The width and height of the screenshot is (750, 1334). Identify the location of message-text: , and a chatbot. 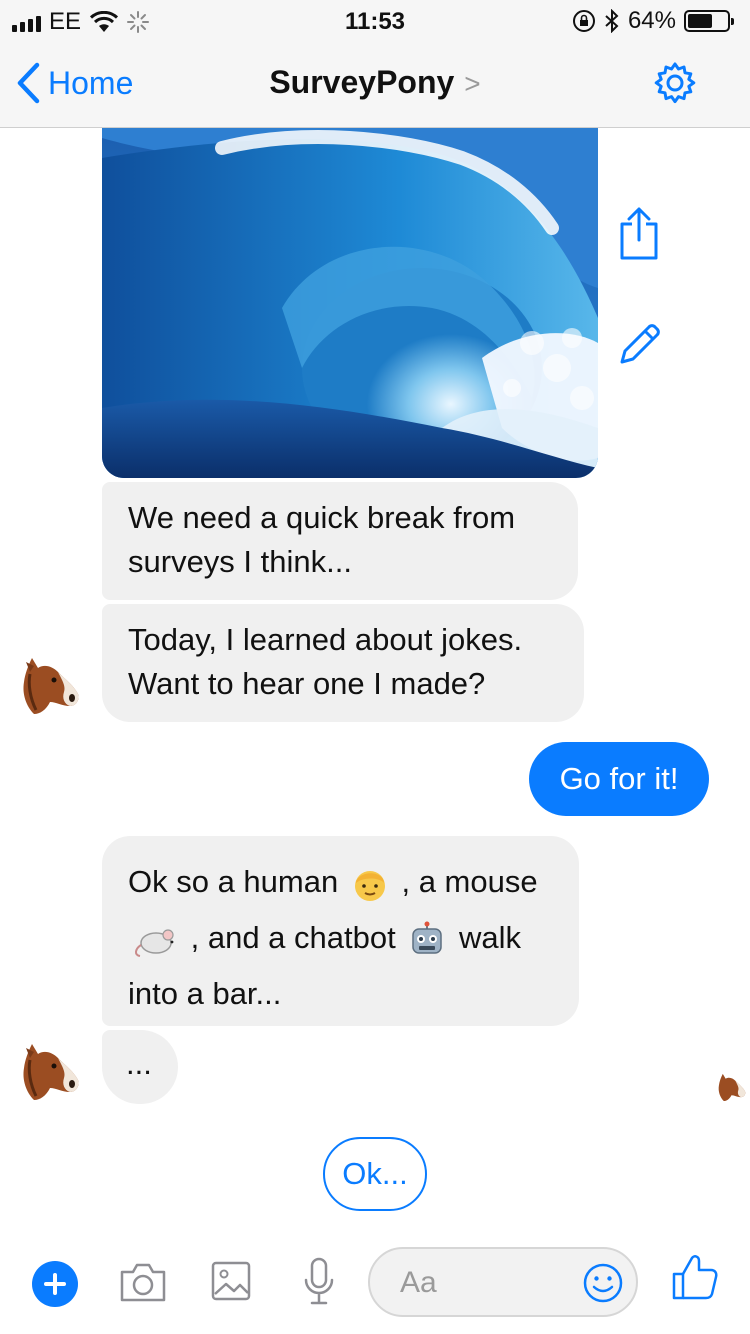
(293, 937).